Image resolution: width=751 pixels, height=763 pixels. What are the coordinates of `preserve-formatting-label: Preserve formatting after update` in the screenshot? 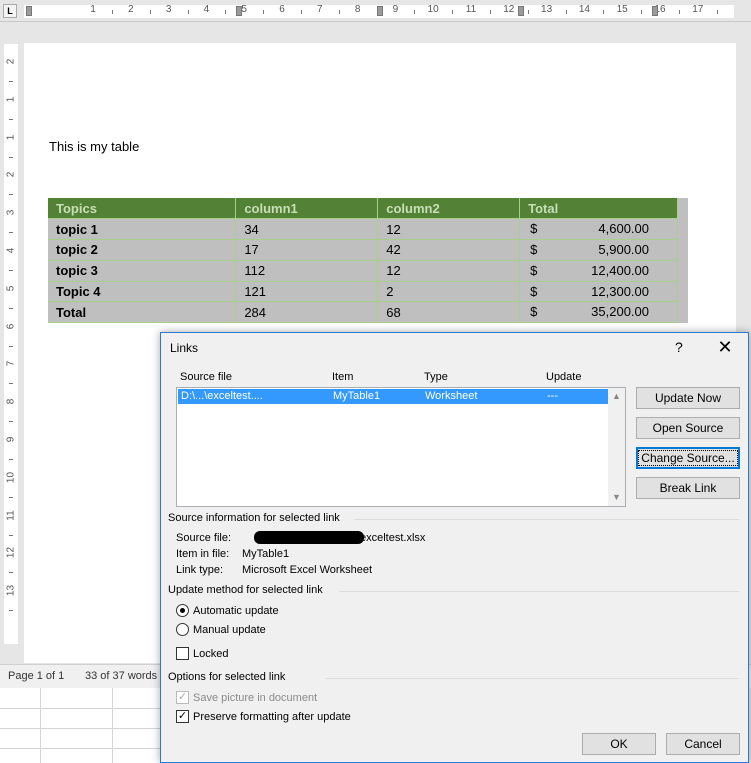 It's located at (272, 717).